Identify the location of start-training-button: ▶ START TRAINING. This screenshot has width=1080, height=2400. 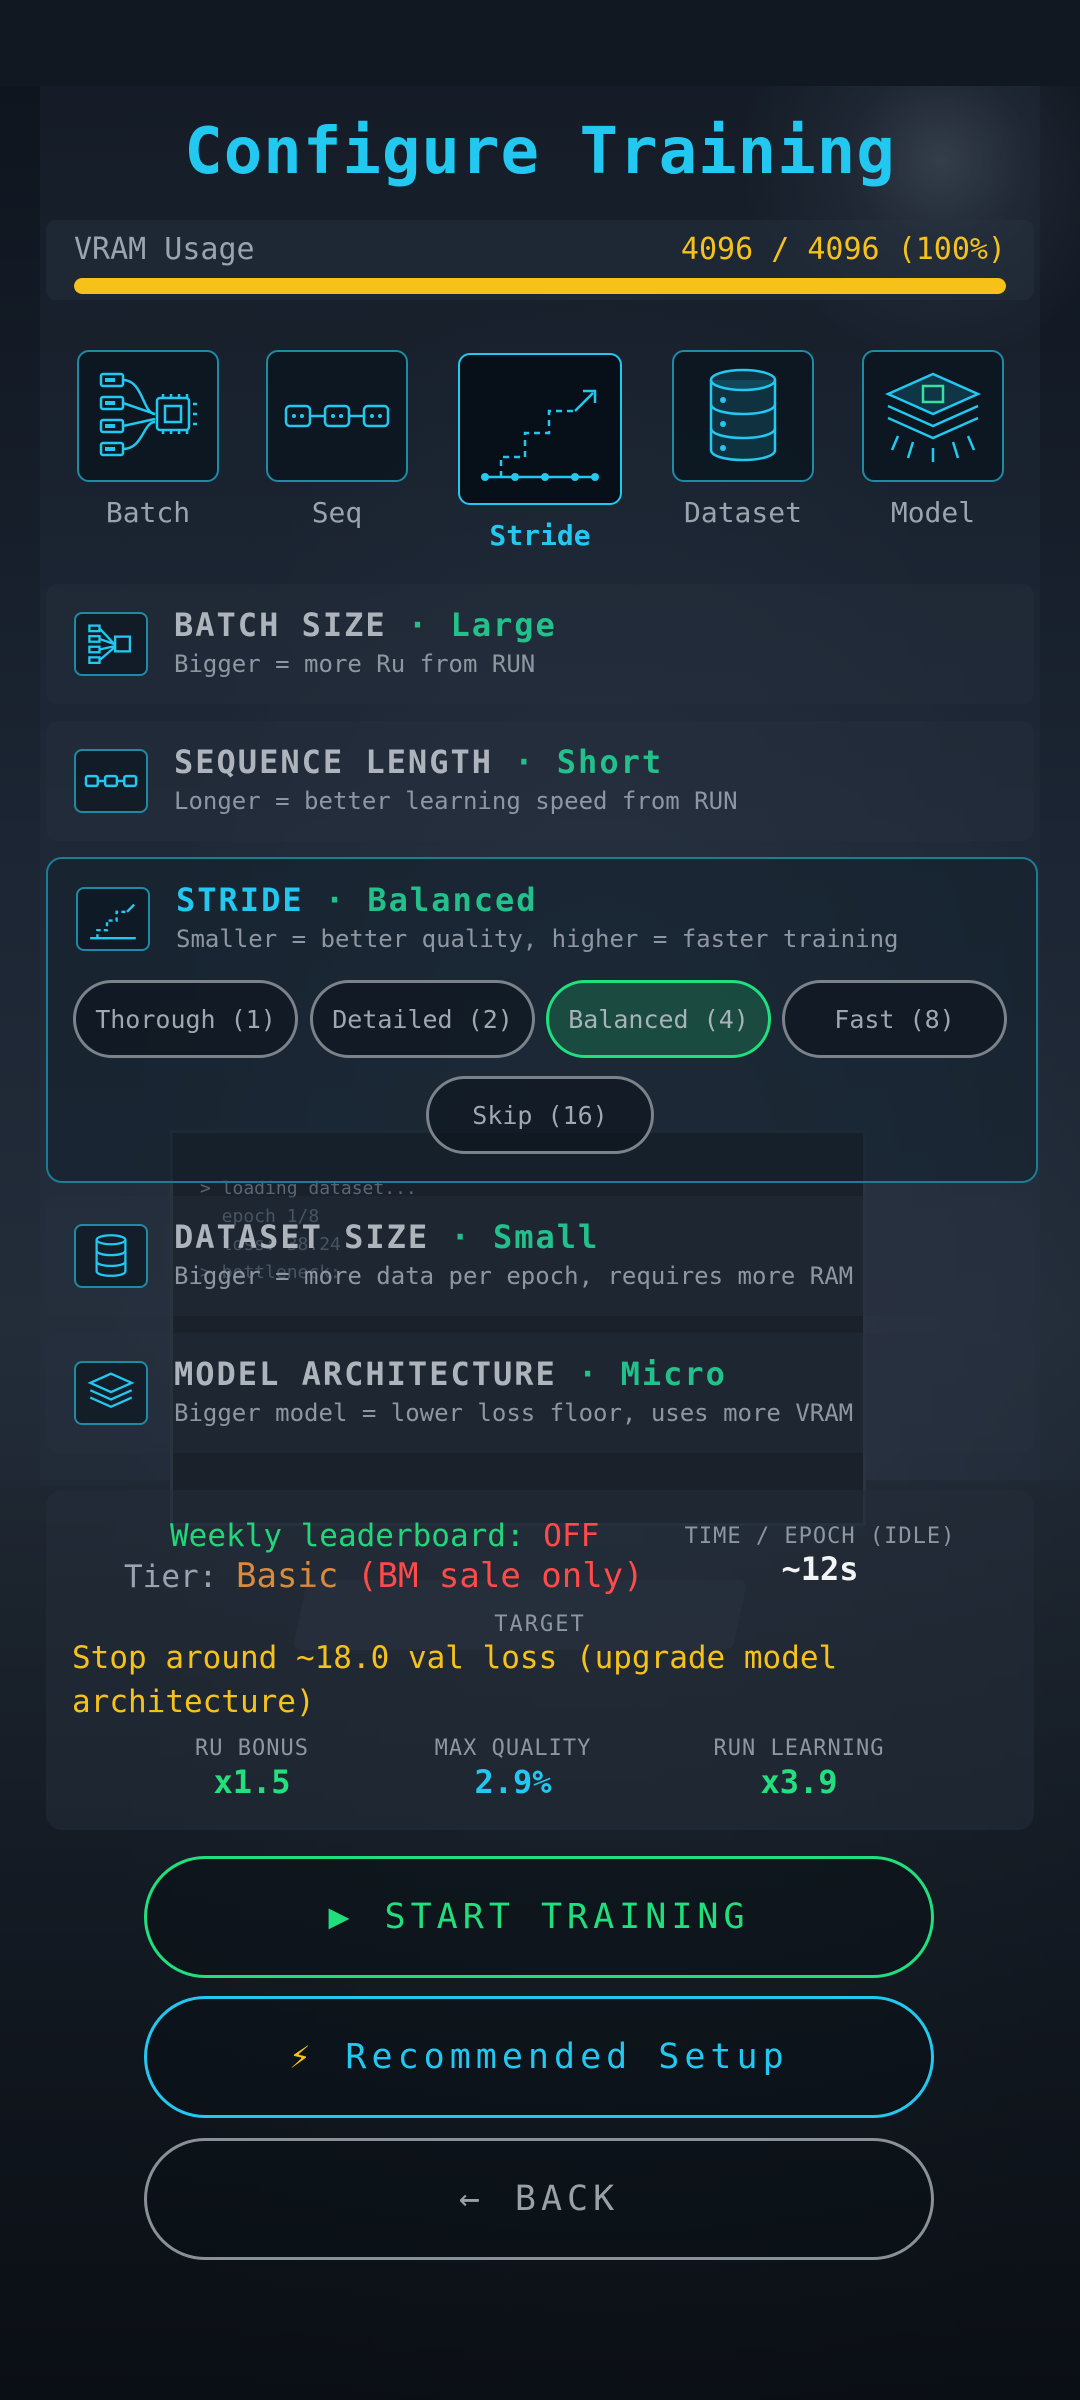
(539, 1917).